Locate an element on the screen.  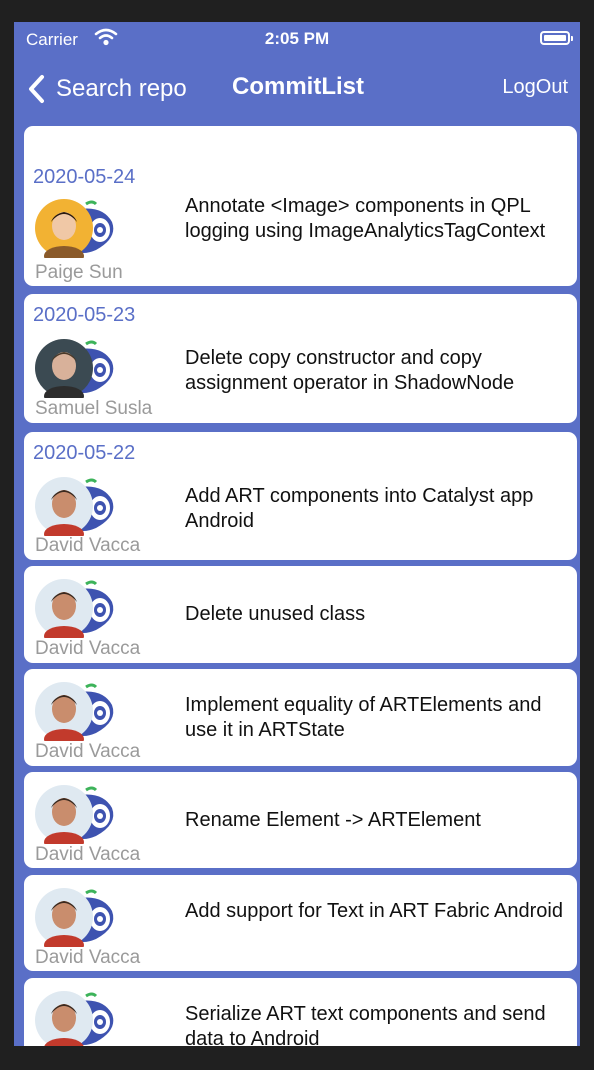
logout-button: LogOut is located at coordinates (535, 87).